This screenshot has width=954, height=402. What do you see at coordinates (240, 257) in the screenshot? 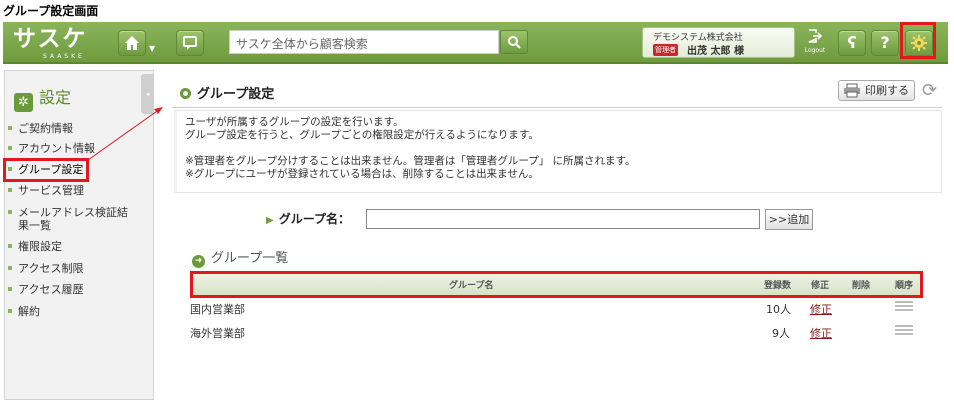
I see `group-list-title: ➜ グループ一覧` at bounding box center [240, 257].